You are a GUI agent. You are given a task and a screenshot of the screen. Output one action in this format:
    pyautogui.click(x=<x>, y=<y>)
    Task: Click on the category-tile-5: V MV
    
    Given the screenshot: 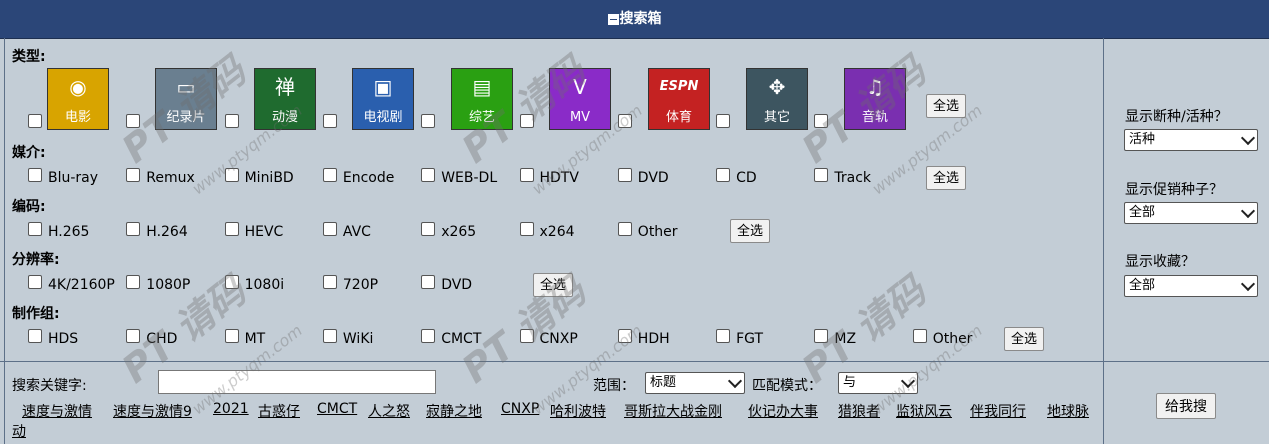 What is the action you would take?
    pyautogui.click(x=580, y=99)
    